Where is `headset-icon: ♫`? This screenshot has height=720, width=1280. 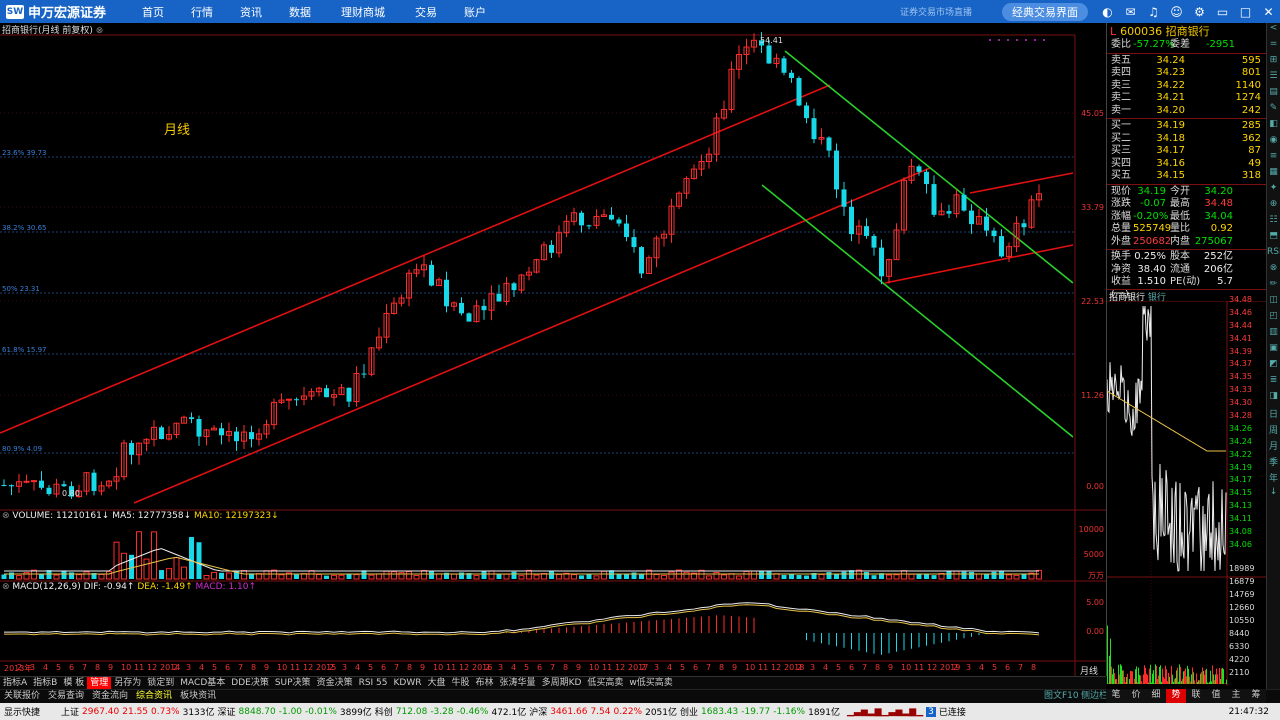
headset-icon: ♫ is located at coordinates (1153, 12).